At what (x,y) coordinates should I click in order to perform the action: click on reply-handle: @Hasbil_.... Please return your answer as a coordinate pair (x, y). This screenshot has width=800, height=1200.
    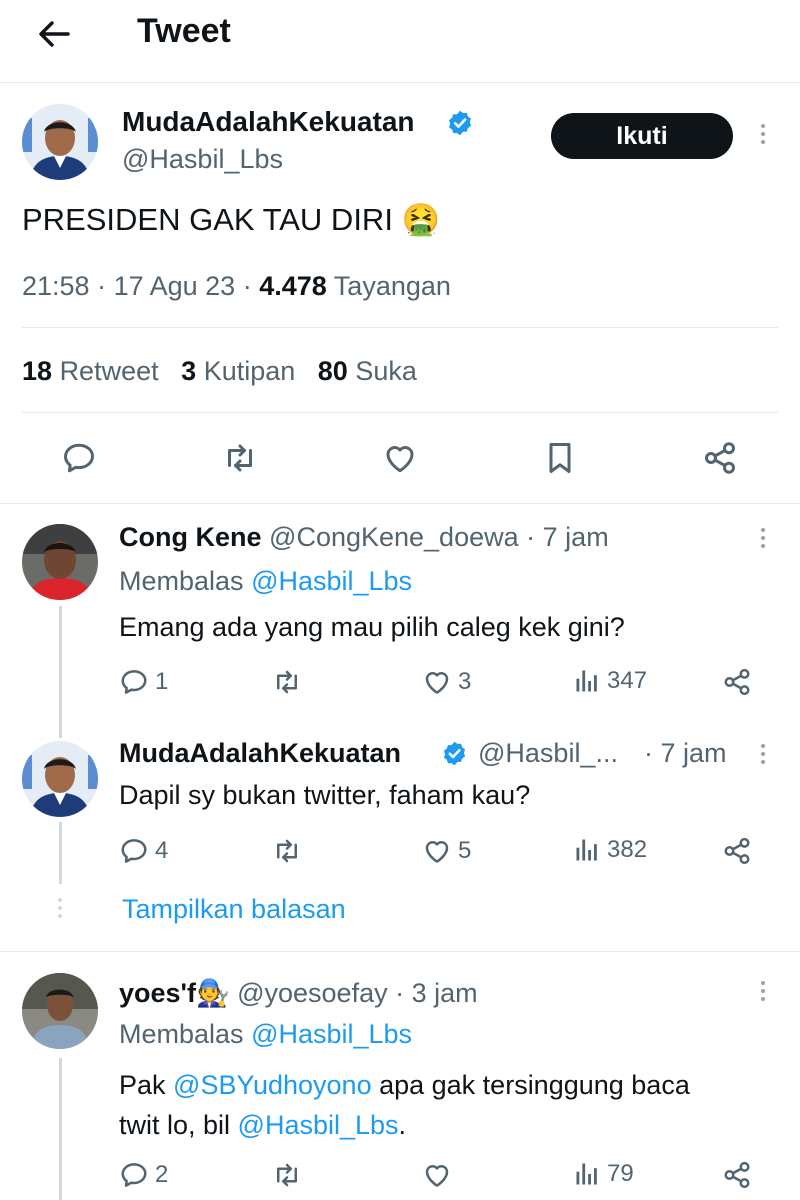
    Looking at the image, I should click on (548, 753).